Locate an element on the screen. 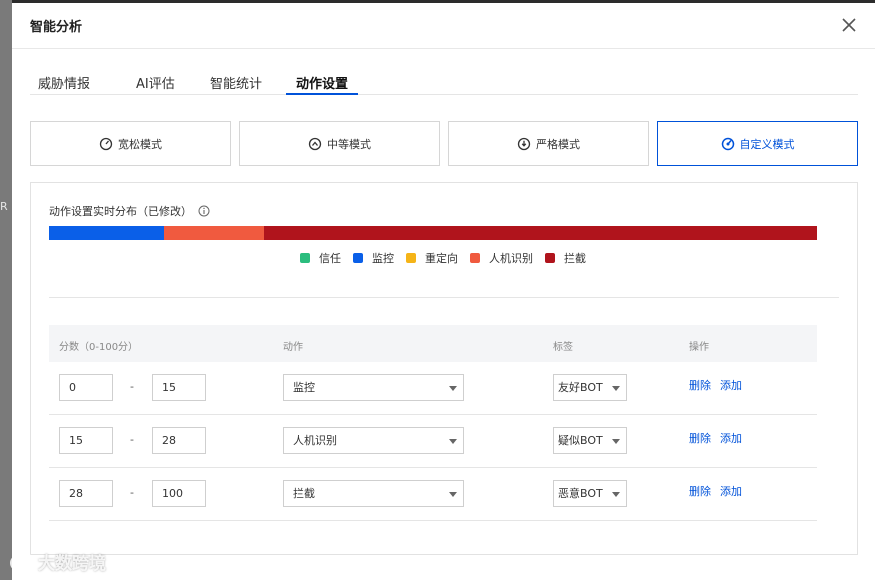  action-select: 人机识别 is located at coordinates (373, 440).